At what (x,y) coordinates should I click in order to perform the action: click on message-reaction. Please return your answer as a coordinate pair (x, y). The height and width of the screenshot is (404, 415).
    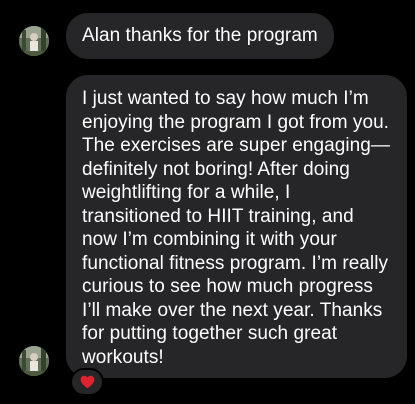
    Looking at the image, I should click on (87, 382).